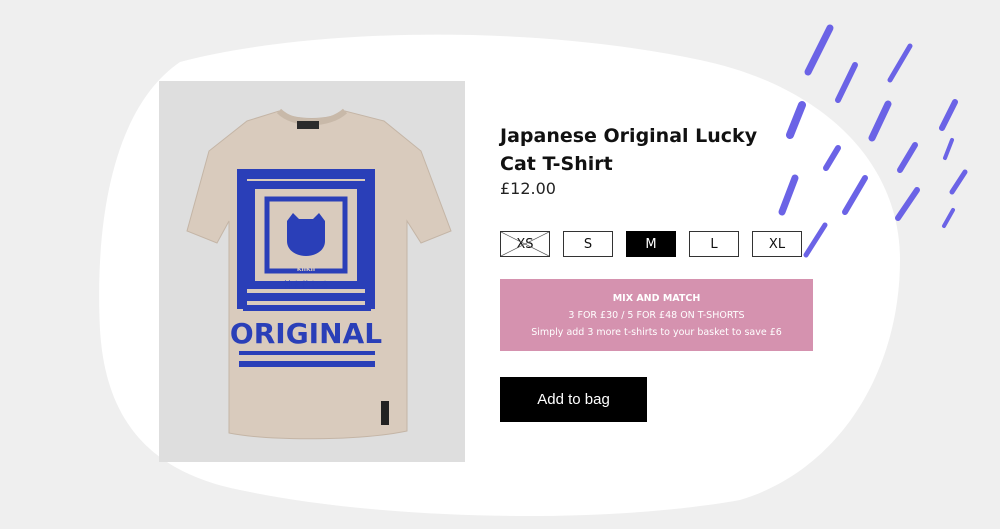 Image resolution: width=1000 pixels, height=529 pixels. I want to click on lucky-cat, so click(306, 234).